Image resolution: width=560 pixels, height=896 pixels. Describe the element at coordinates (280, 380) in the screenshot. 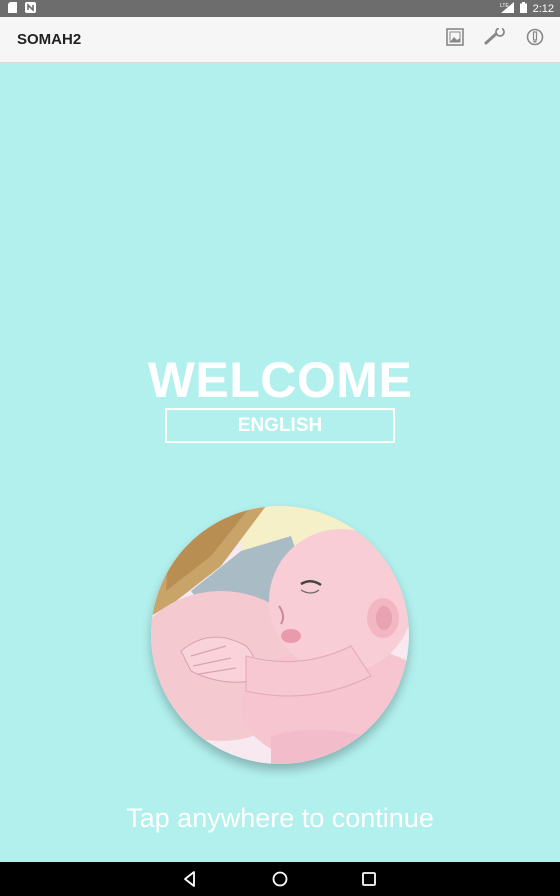

I see `welcome-title: WELCOME` at that location.